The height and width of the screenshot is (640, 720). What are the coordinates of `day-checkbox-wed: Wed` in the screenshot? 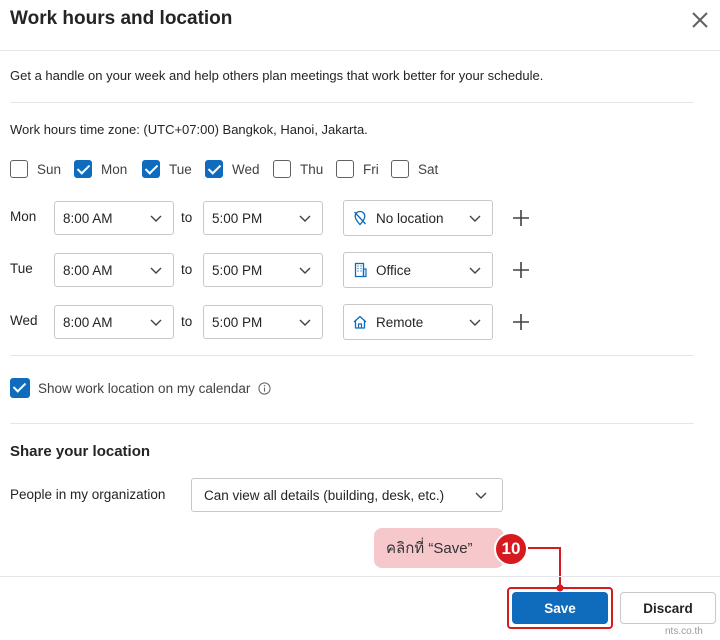 It's located at (232, 169).